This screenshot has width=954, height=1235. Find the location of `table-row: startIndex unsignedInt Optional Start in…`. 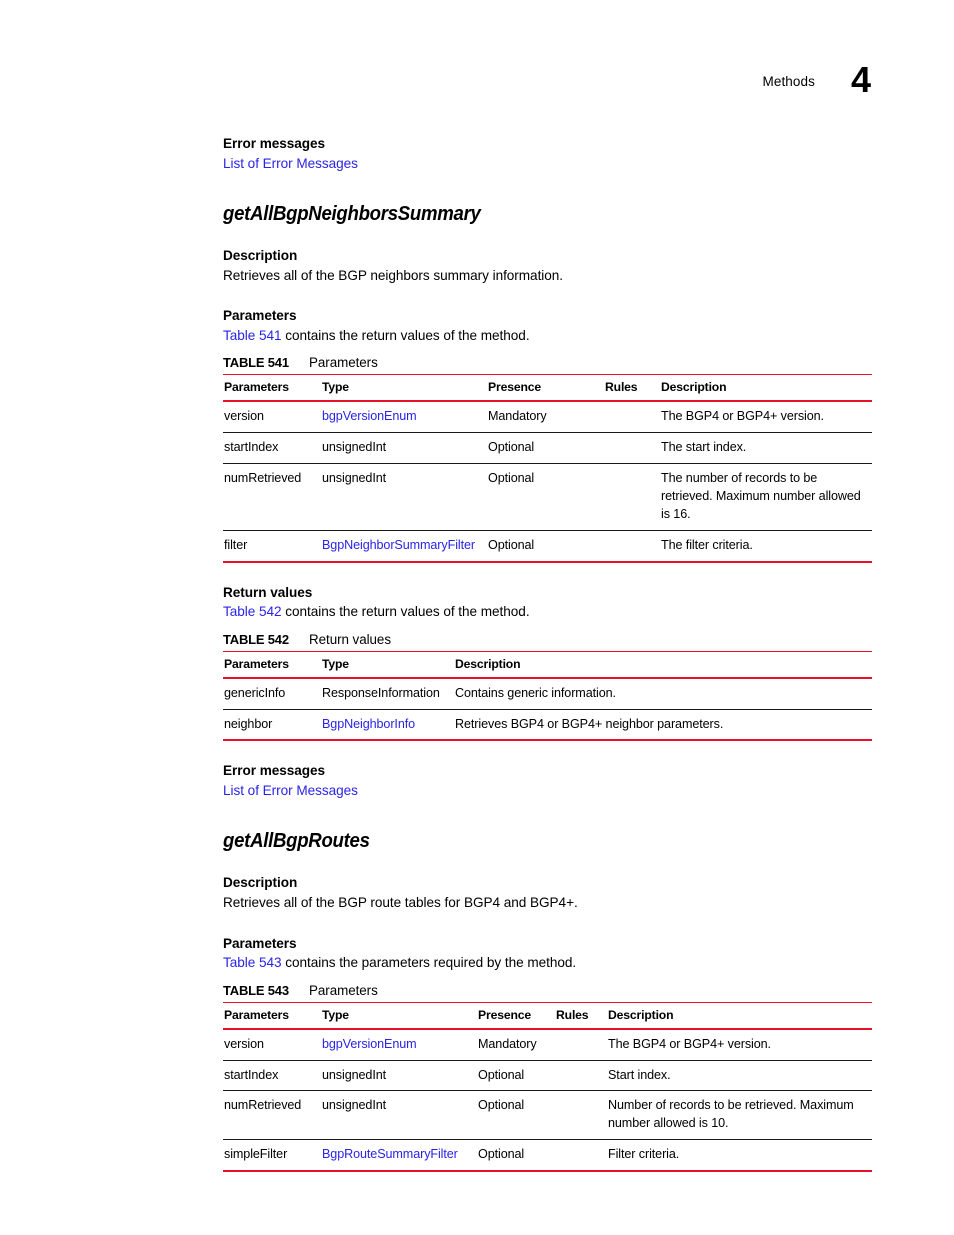

table-row: startIndex unsignedInt Optional Start in… is located at coordinates (547, 1076).